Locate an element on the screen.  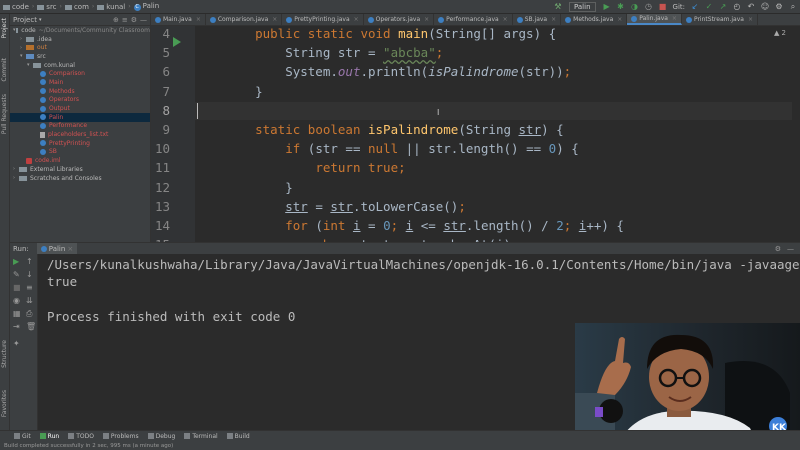
tab-comparison-java: Comparison.java × is located at coordinates (244, 19).